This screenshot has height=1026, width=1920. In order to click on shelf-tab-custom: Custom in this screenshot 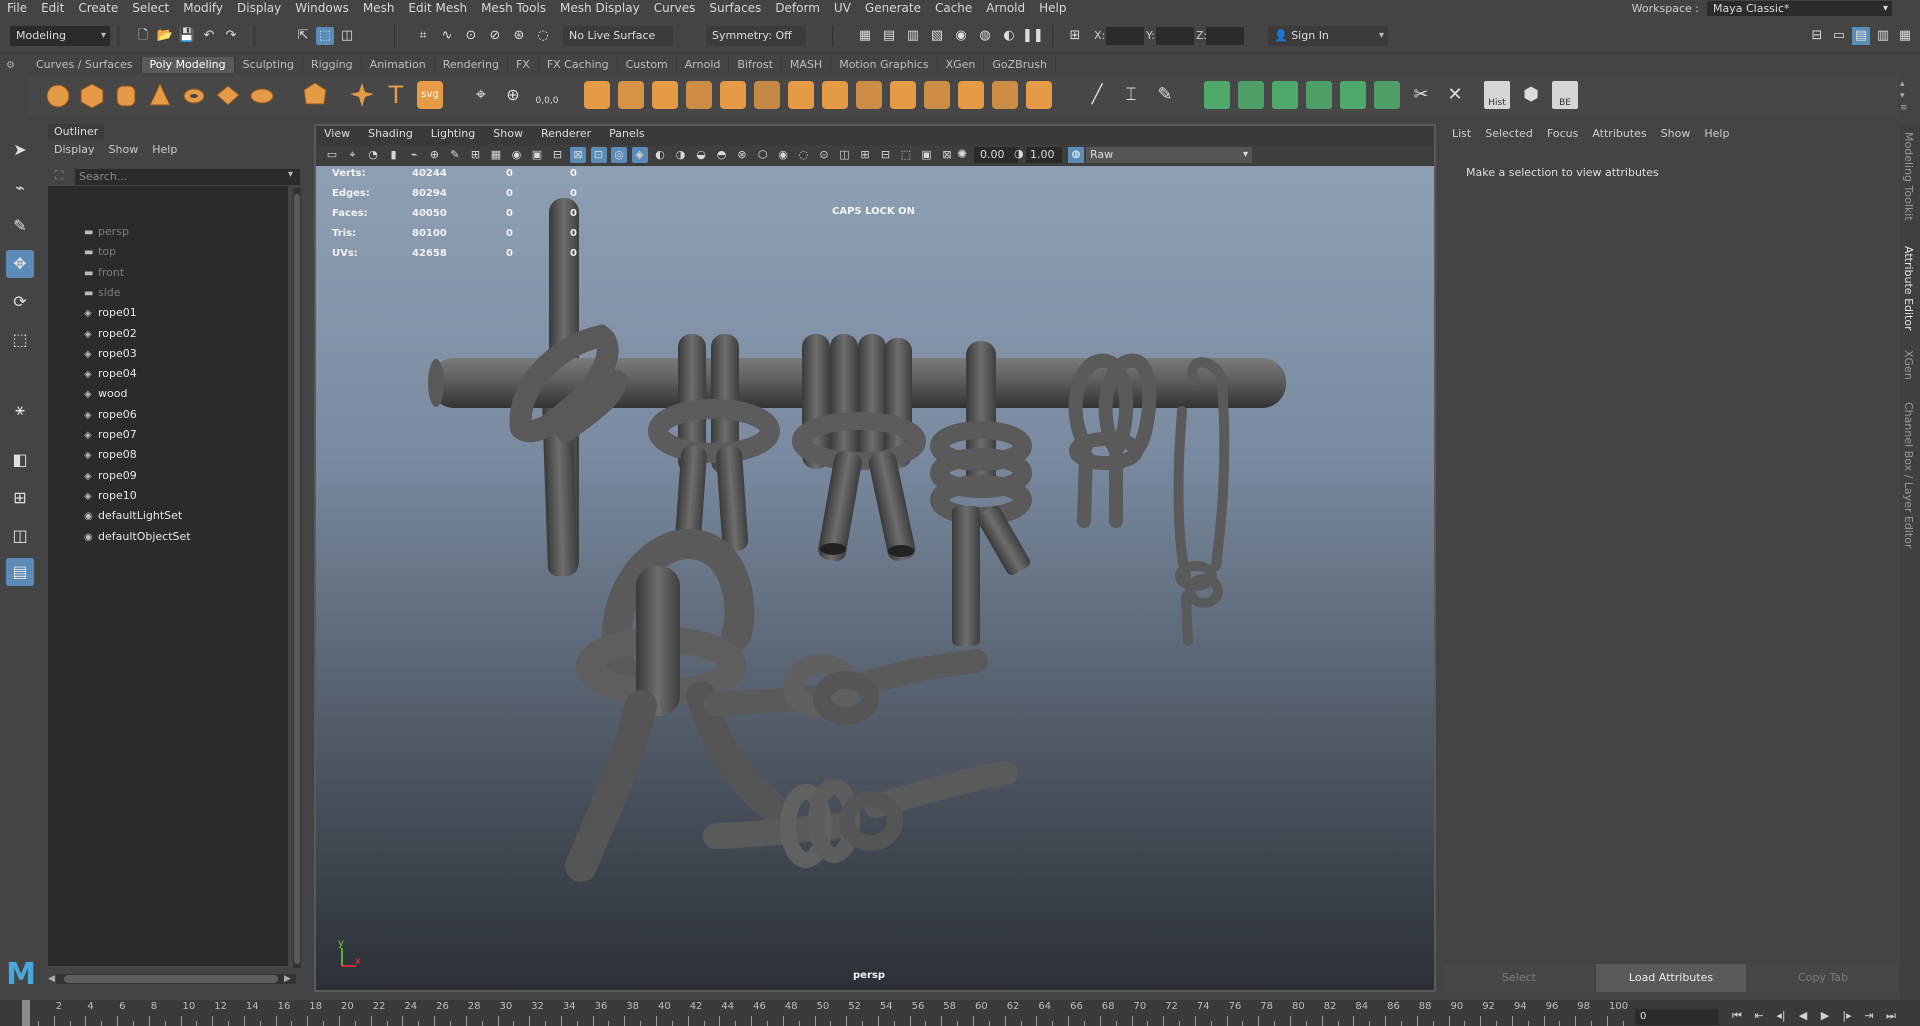, I will do `click(647, 65)`.